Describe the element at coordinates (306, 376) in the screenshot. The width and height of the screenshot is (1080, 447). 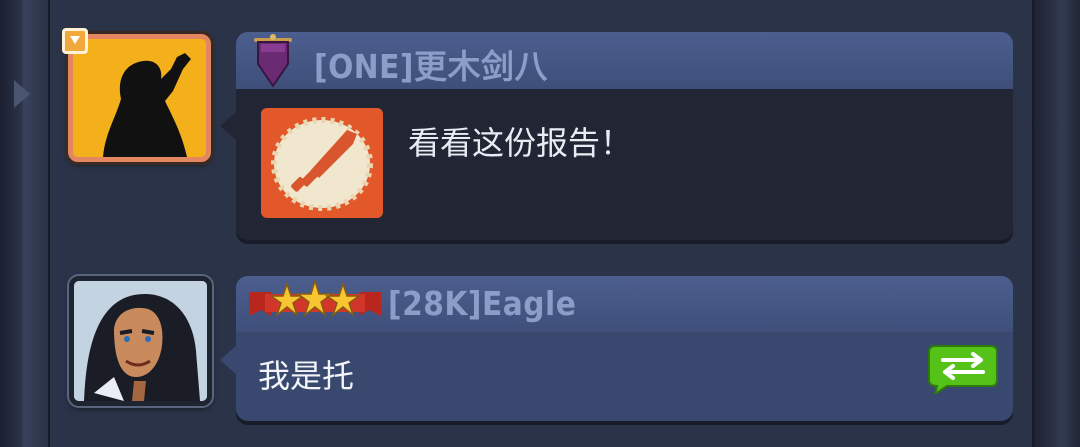
I see `message-text: 我是托` at that location.